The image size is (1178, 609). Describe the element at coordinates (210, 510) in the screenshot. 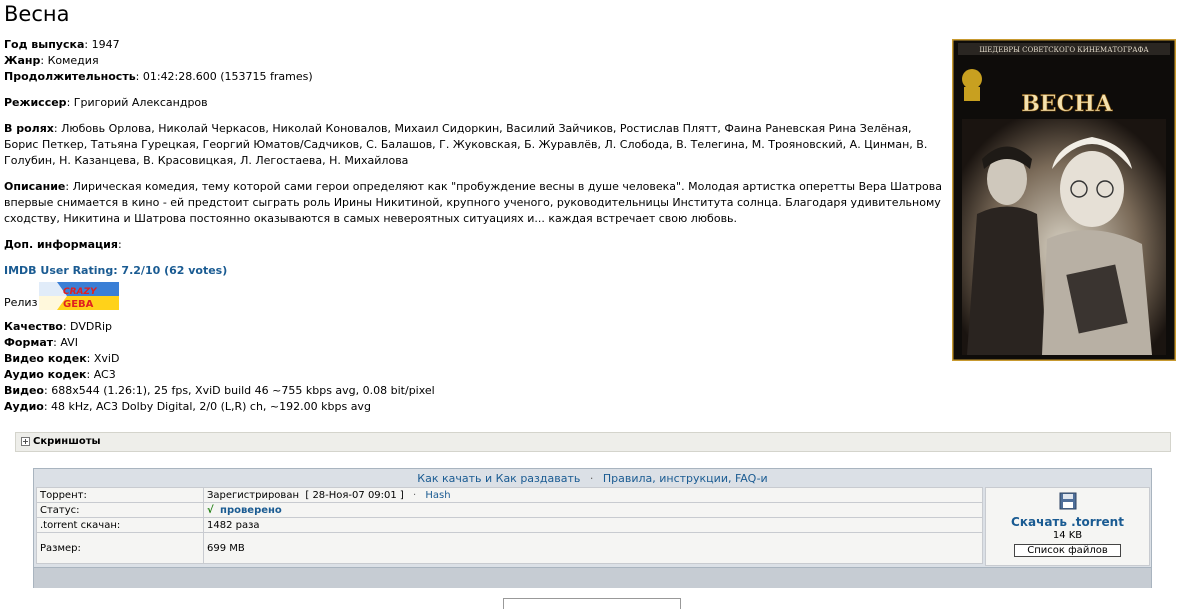

I see `checkmark-icon: √` at that location.